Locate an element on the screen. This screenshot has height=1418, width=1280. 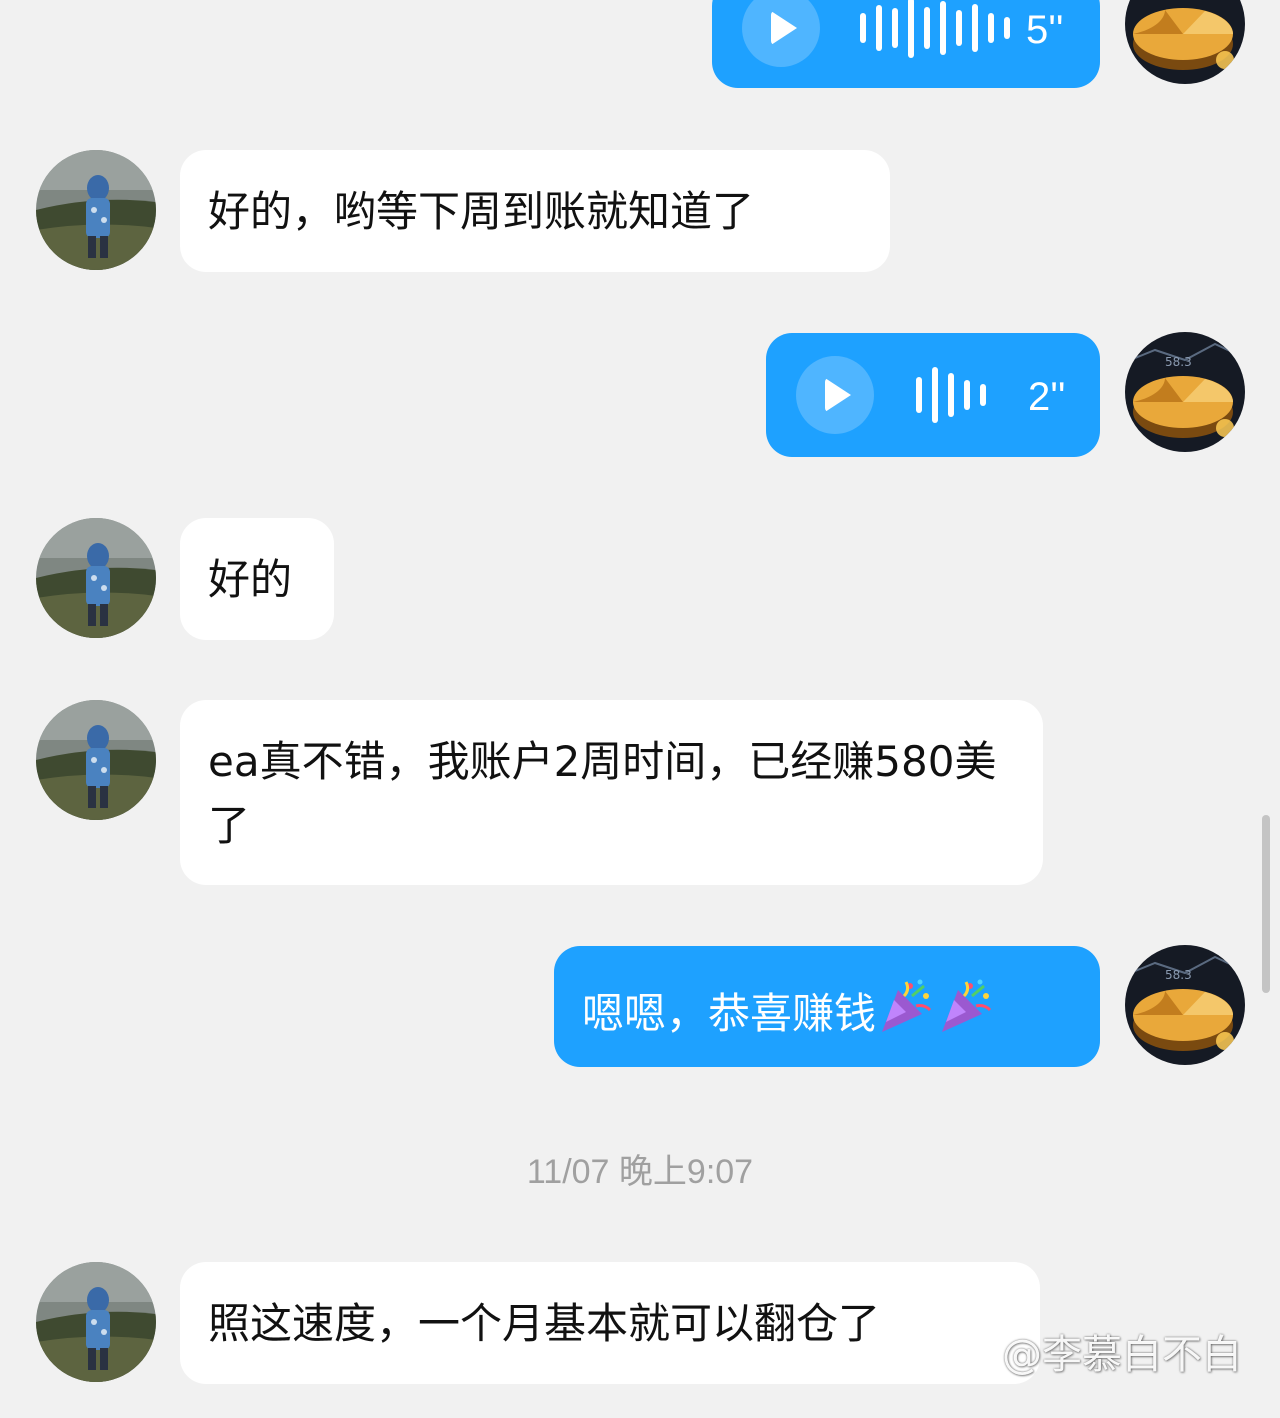
weibo-icon is located at coordinates (978, 1352).